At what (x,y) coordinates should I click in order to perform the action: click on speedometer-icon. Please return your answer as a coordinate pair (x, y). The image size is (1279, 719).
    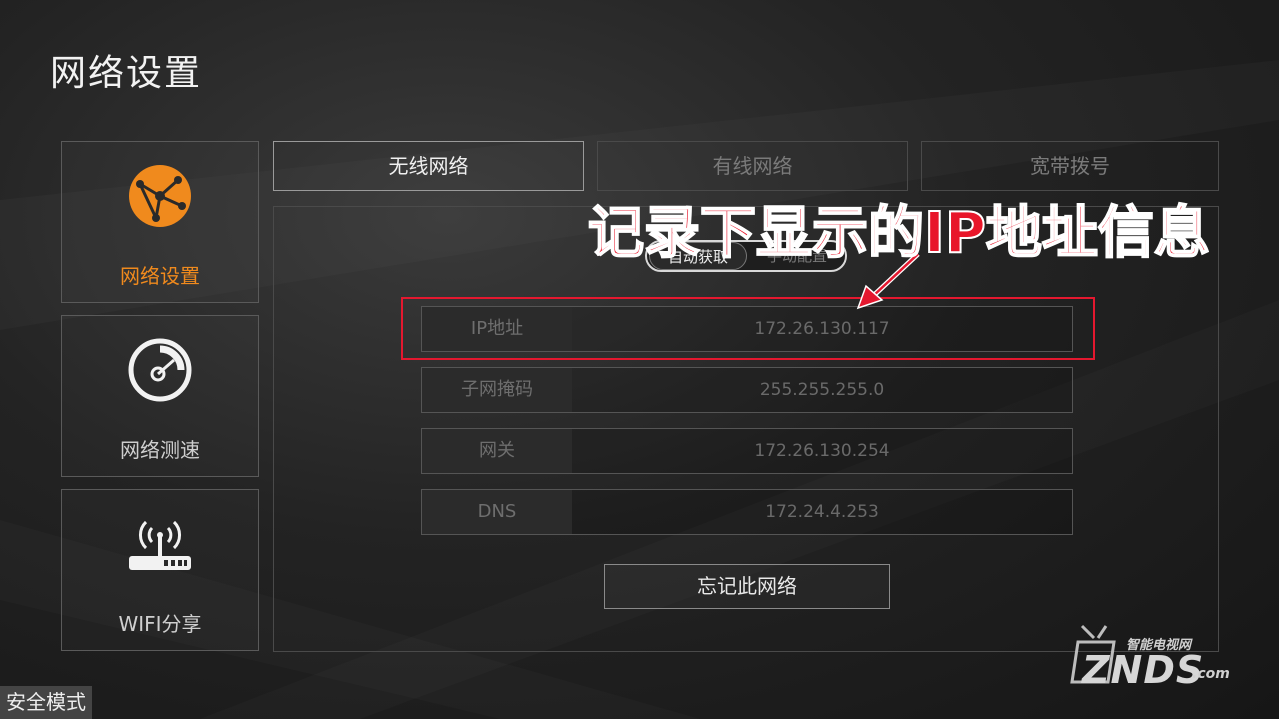
    Looking at the image, I should click on (160, 370).